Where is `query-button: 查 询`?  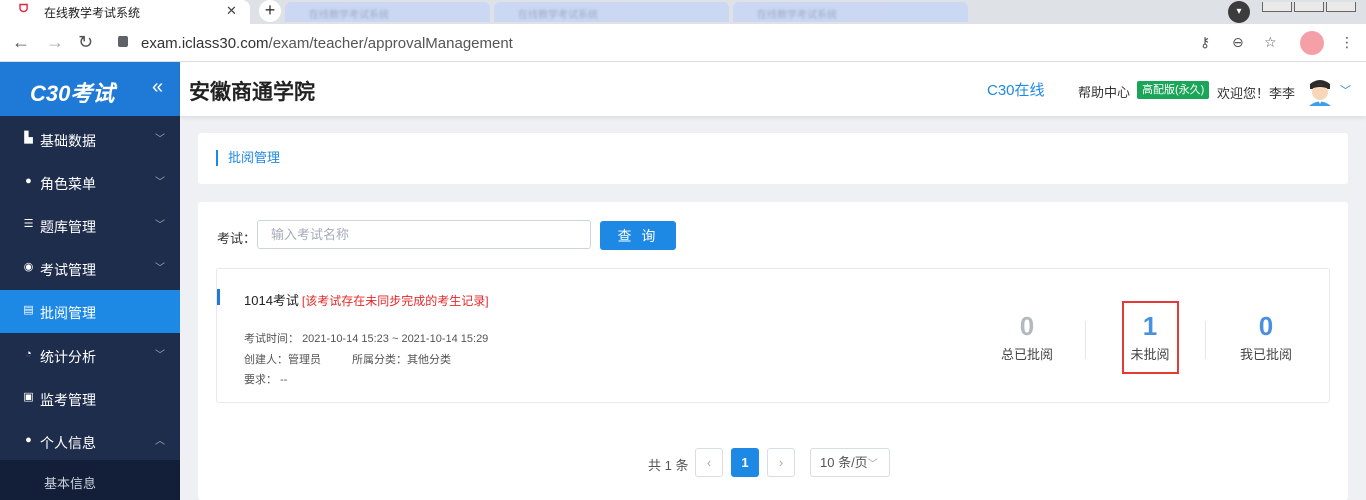 query-button: 查 询 is located at coordinates (638, 235).